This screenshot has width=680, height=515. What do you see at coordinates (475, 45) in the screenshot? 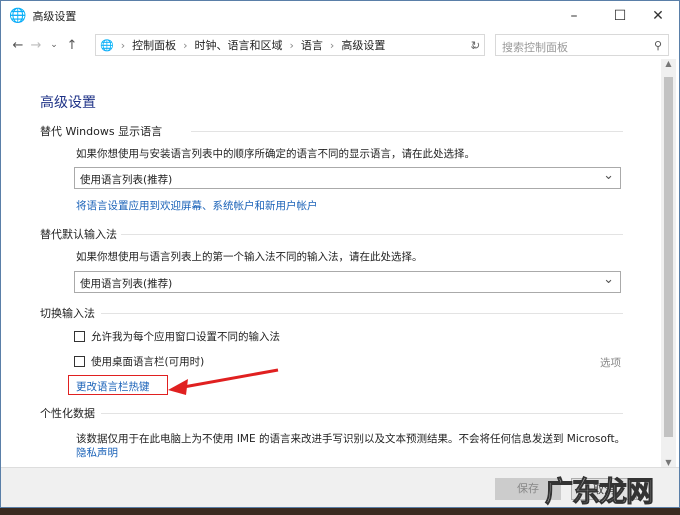
I see `refresh-icon: ↻` at bounding box center [475, 45].